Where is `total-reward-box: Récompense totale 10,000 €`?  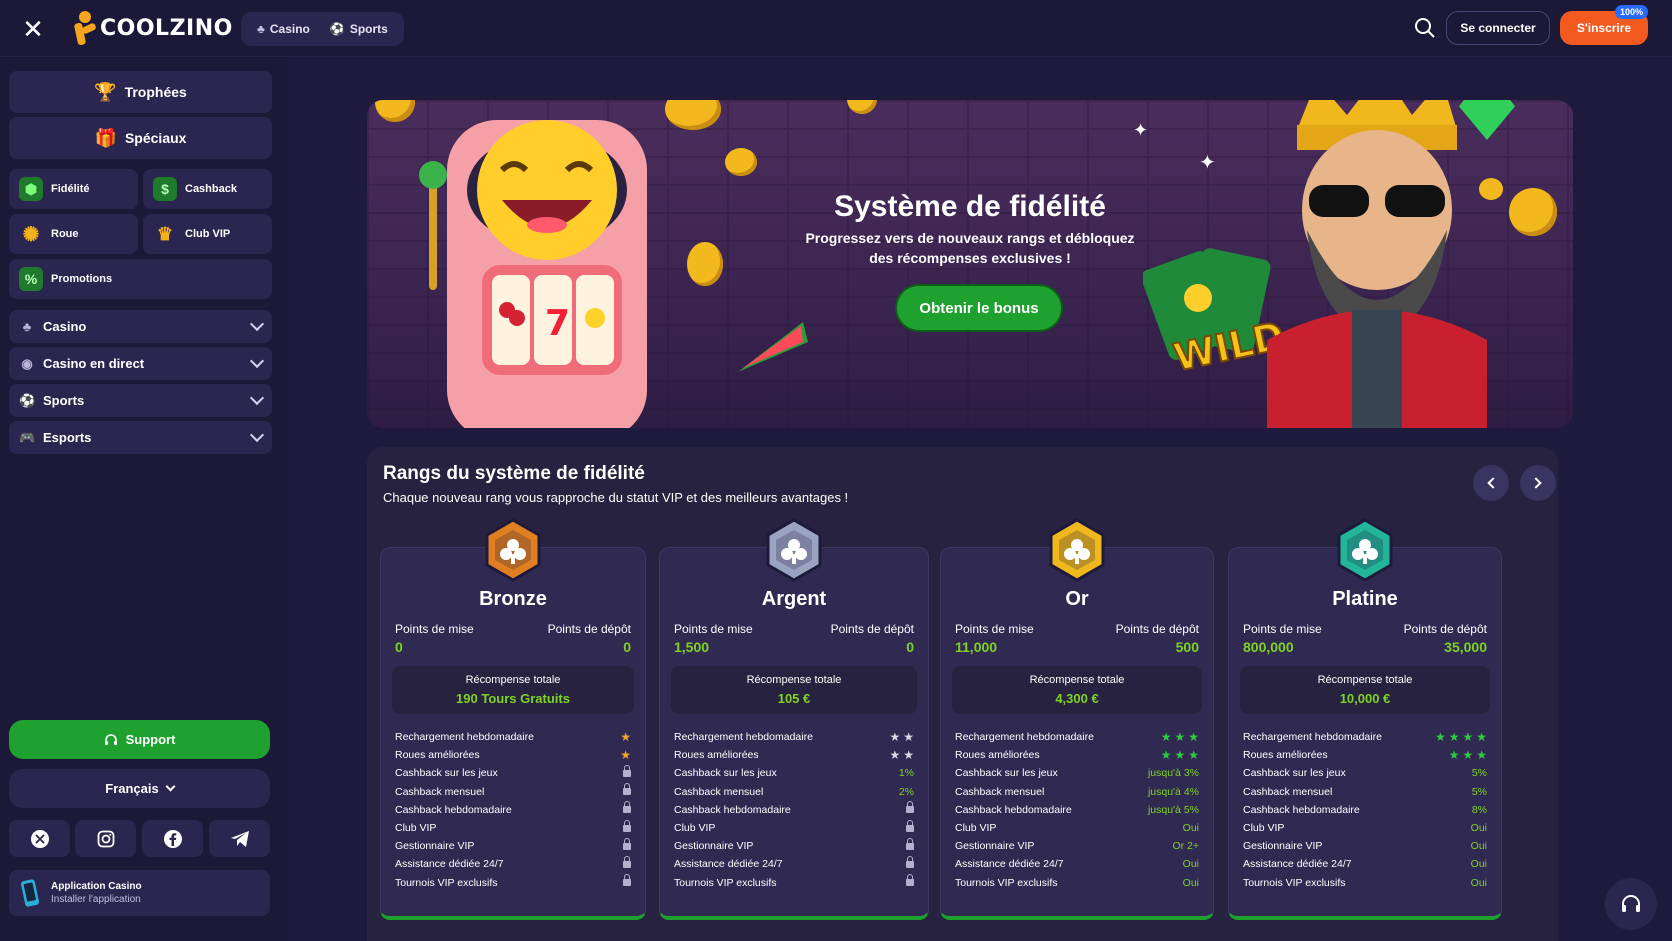
total-reward-box: Récompense totale 10,000 € is located at coordinates (1365, 690).